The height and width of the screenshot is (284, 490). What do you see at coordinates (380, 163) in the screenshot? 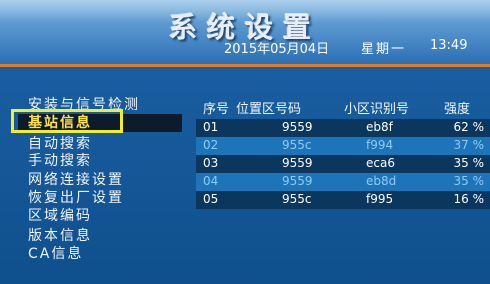
I see `cell-cell-id: eca6` at bounding box center [380, 163].